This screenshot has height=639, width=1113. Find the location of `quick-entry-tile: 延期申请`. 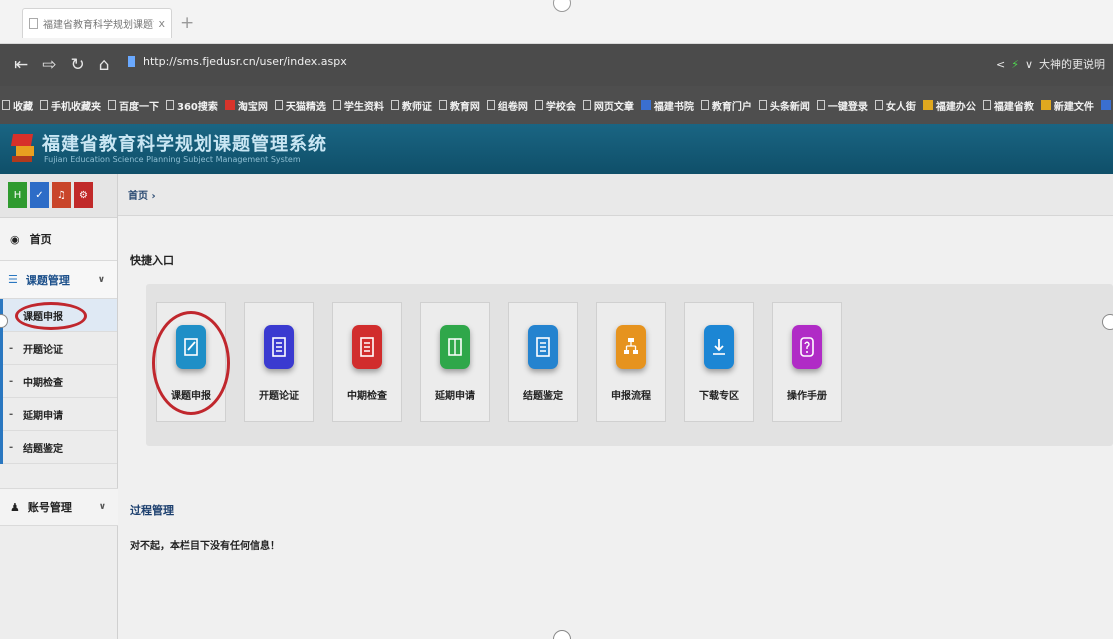

quick-entry-tile: 延期申请 is located at coordinates (455, 362).